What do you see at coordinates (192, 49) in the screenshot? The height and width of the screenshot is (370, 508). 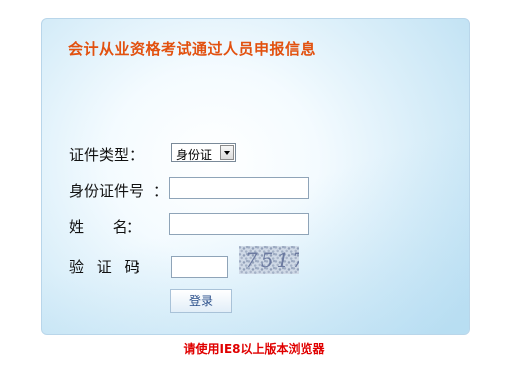 I see `page-title: 会计从业资格考试通过人员申报信息` at bounding box center [192, 49].